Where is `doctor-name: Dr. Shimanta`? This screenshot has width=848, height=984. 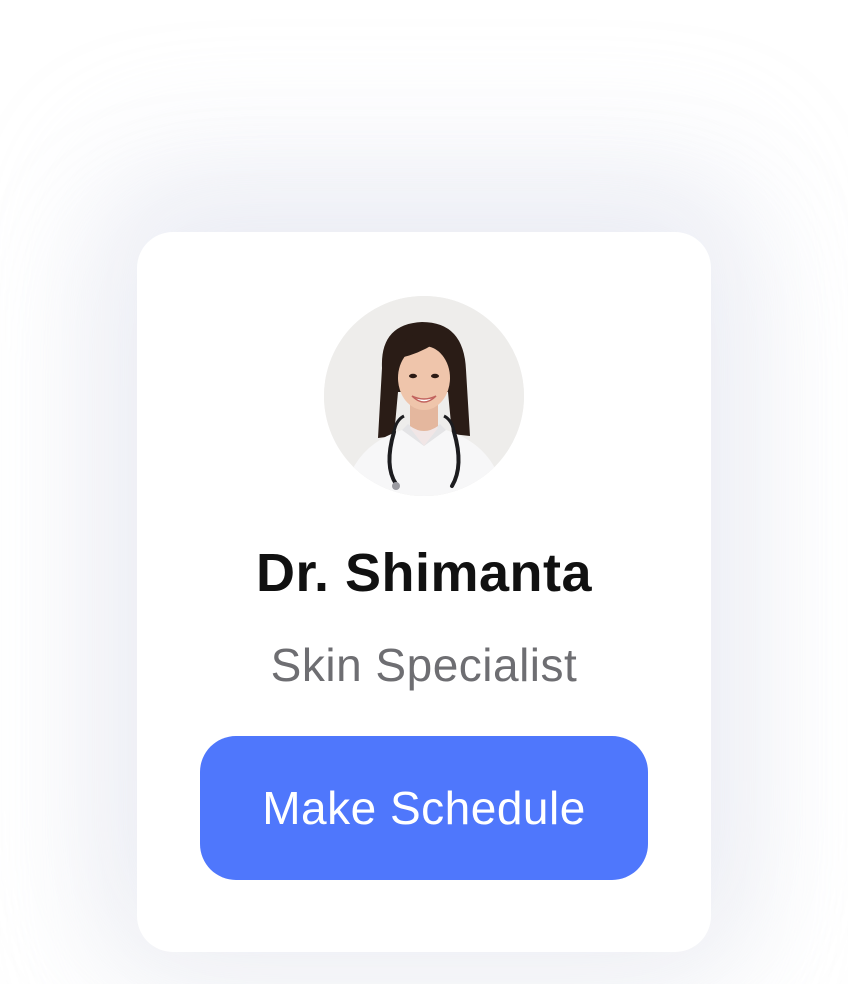 doctor-name: Dr. Shimanta is located at coordinates (424, 573).